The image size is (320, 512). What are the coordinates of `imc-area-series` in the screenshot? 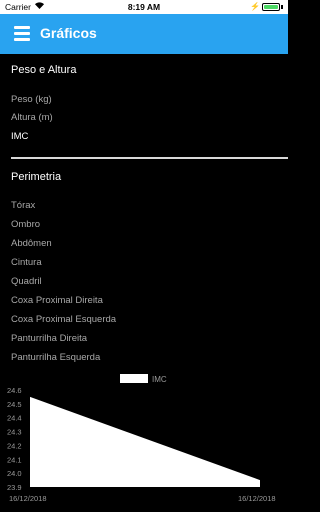 It's located at (145, 441).